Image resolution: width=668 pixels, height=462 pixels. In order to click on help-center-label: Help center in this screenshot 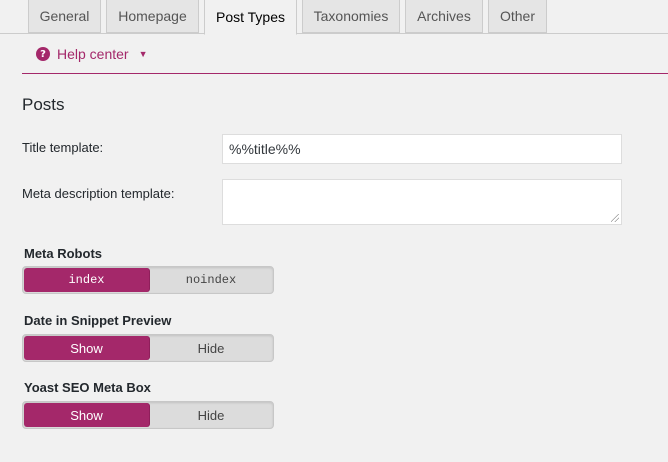, I will do `click(93, 54)`.